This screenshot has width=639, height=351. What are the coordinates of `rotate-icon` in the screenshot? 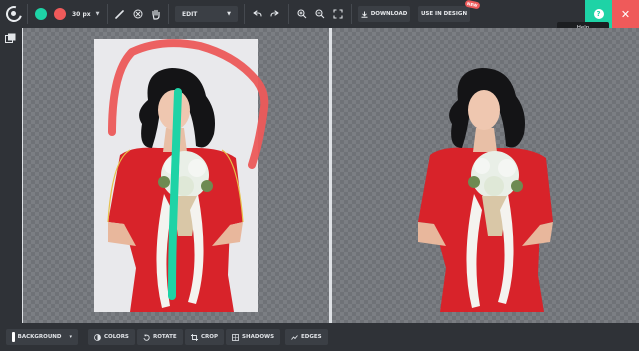 It's located at (146, 337).